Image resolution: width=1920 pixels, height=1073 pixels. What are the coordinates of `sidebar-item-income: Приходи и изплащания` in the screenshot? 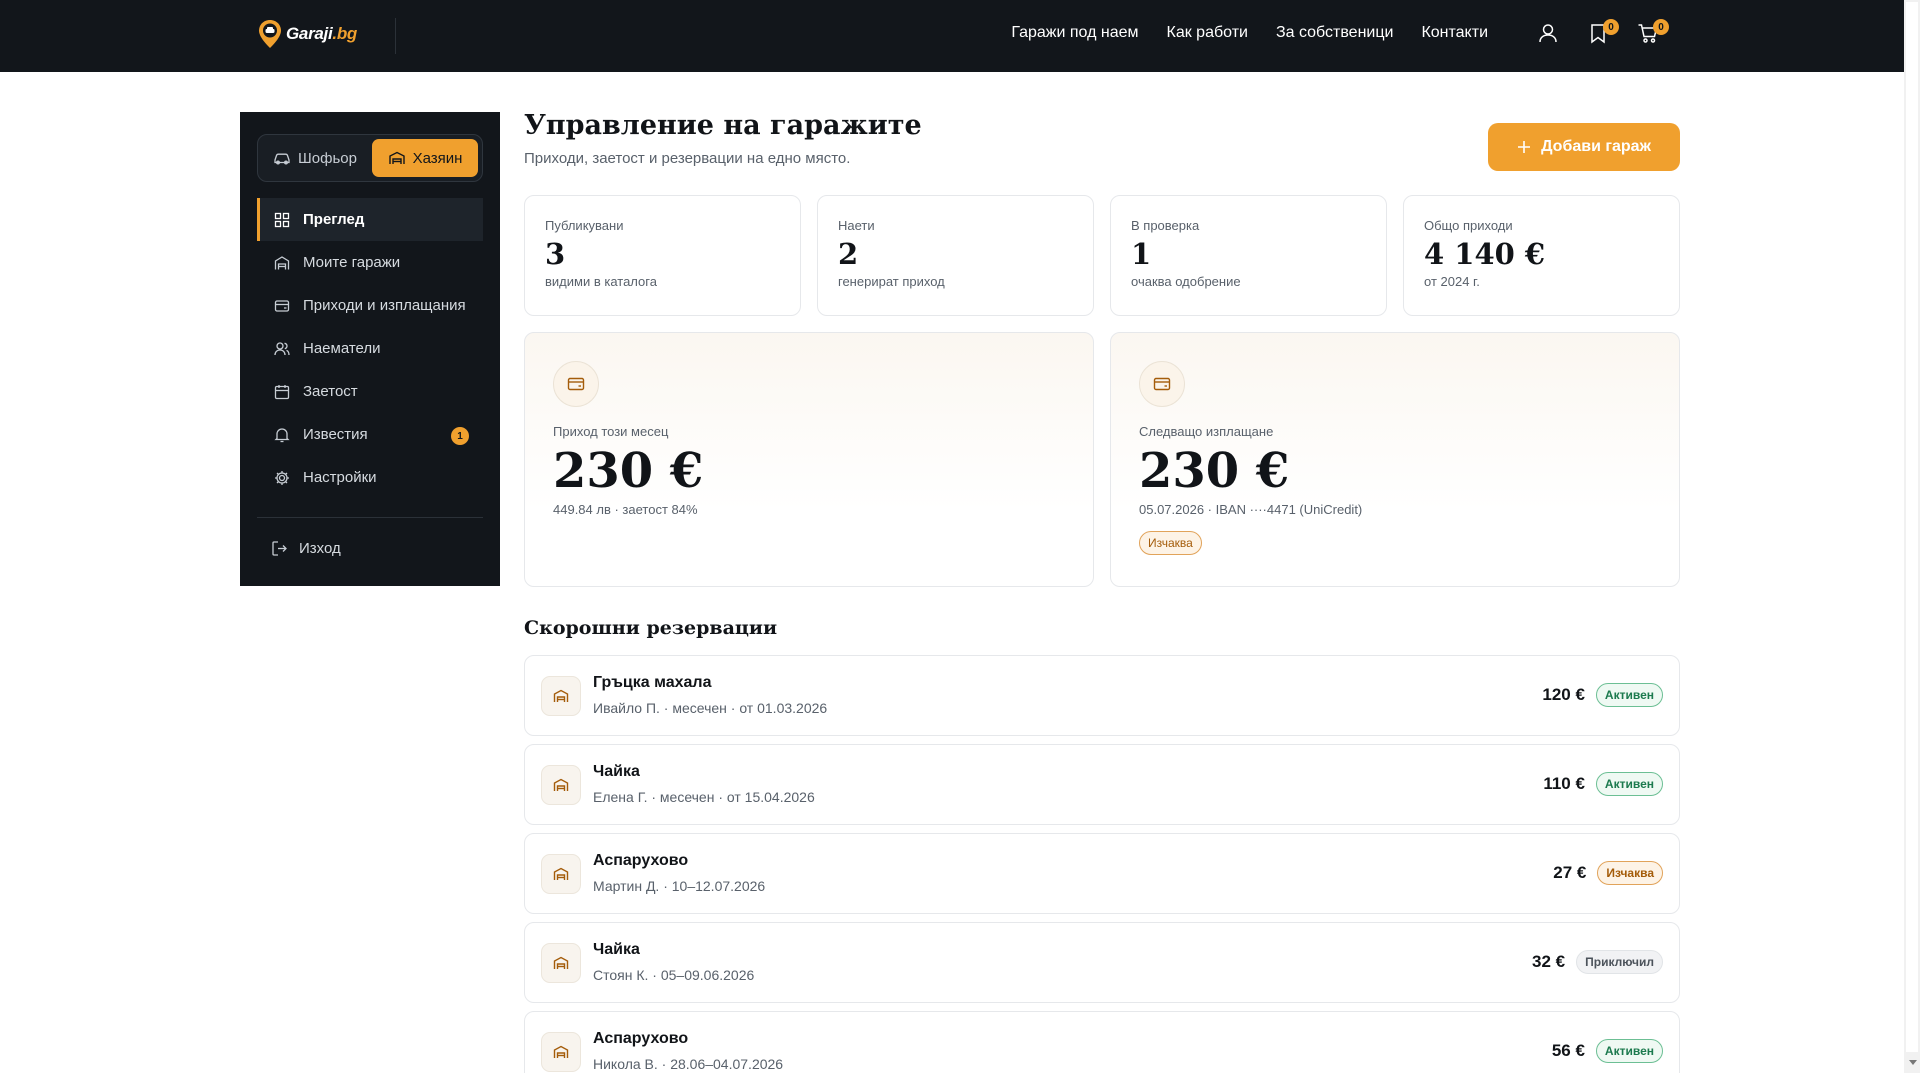 It's located at (370, 305).